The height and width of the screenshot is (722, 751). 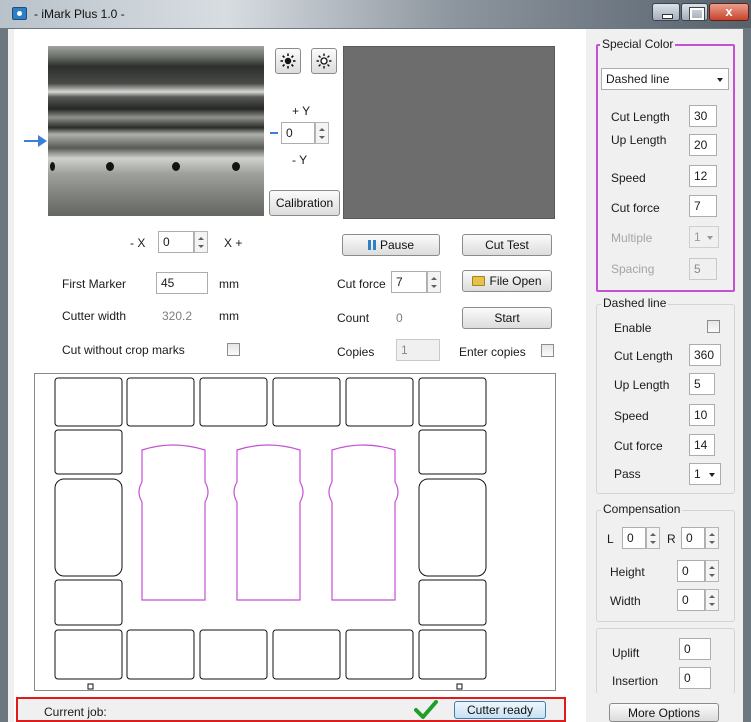 What do you see at coordinates (665, 661) in the screenshot?
I see `uplift-insertion-group: Uplift 0 Insertion 0` at bounding box center [665, 661].